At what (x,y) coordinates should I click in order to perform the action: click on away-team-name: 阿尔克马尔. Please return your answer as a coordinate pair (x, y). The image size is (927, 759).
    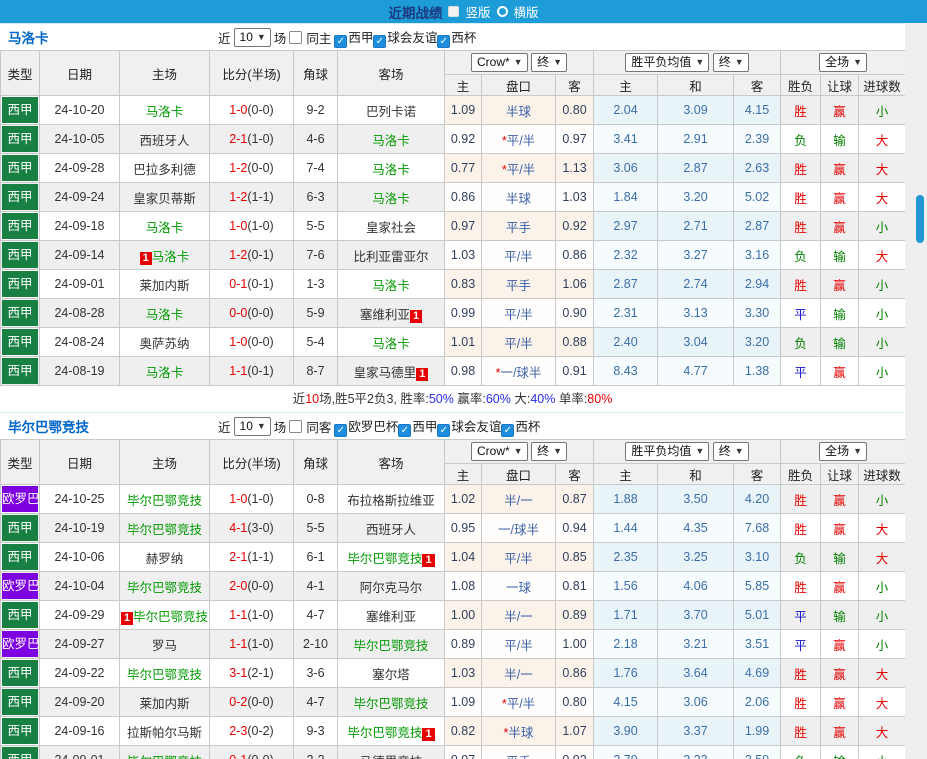
    Looking at the image, I should click on (391, 588).